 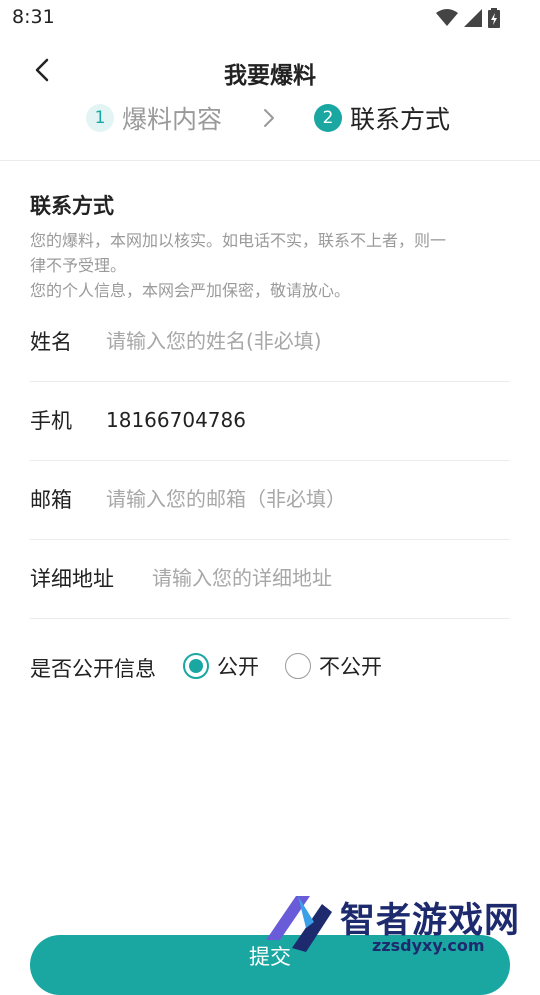 I want to click on step-indicator: 1 爆料内容 2 联系方式, so click(x=270, y=121).